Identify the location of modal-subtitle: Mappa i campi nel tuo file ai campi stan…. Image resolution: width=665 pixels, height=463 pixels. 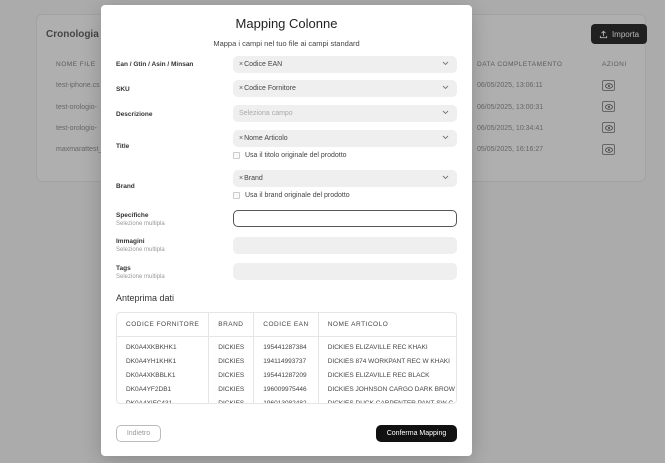
(286, 43).